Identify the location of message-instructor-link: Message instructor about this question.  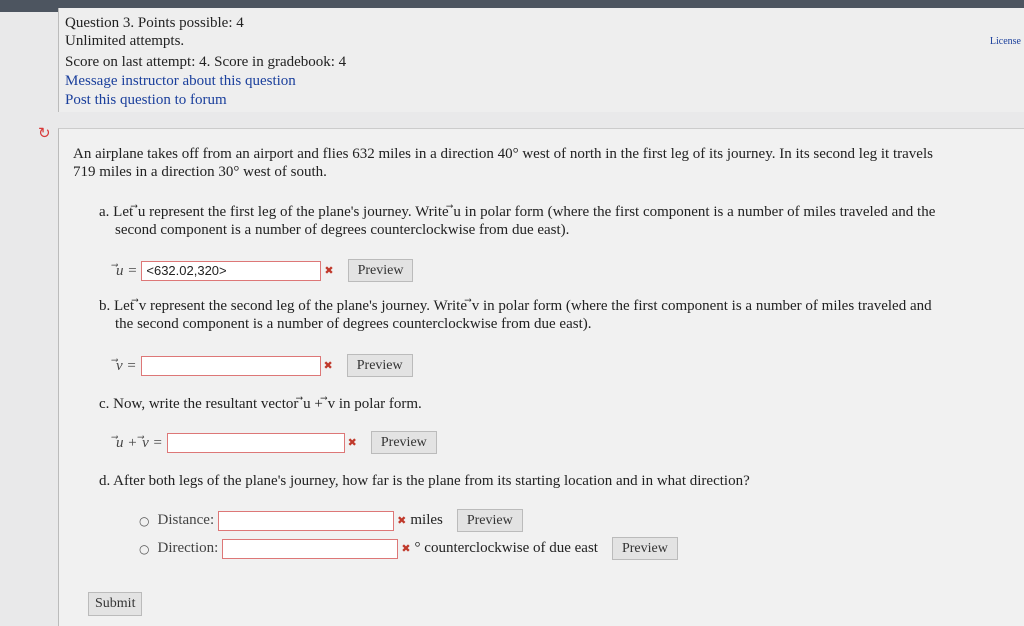
(180, 81).